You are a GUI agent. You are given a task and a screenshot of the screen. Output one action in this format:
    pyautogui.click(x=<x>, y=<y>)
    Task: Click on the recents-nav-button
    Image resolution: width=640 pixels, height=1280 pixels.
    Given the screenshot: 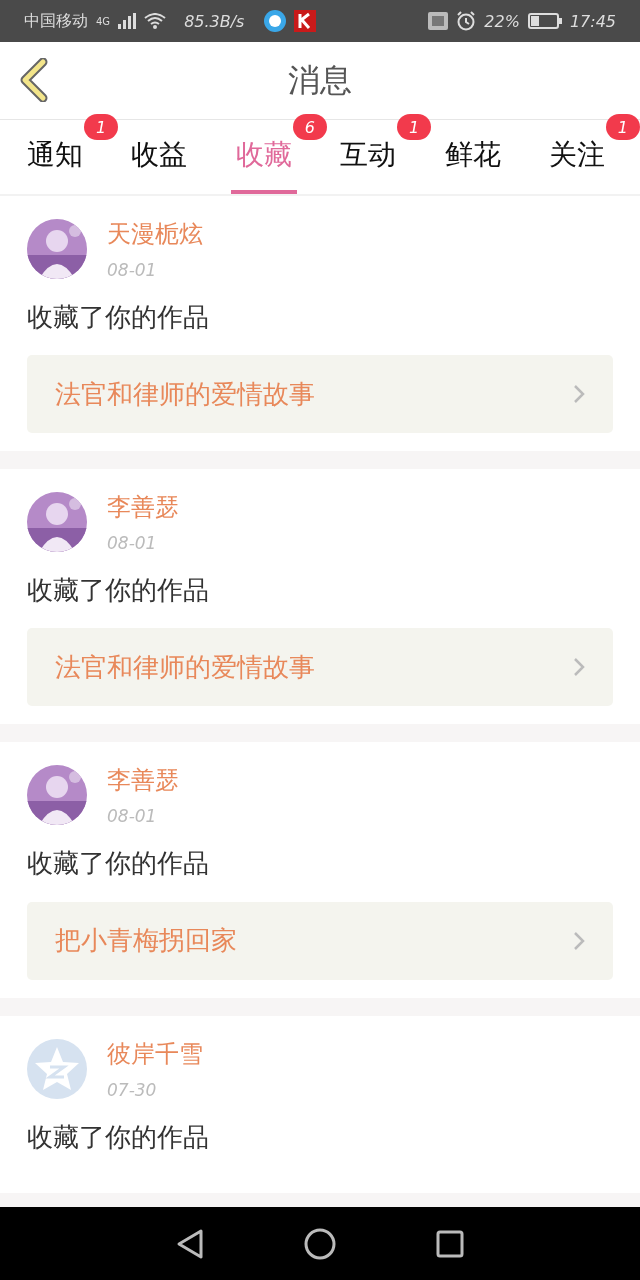 What is the action you would take?
    pyautogui.click(x=450, y=1243)
    